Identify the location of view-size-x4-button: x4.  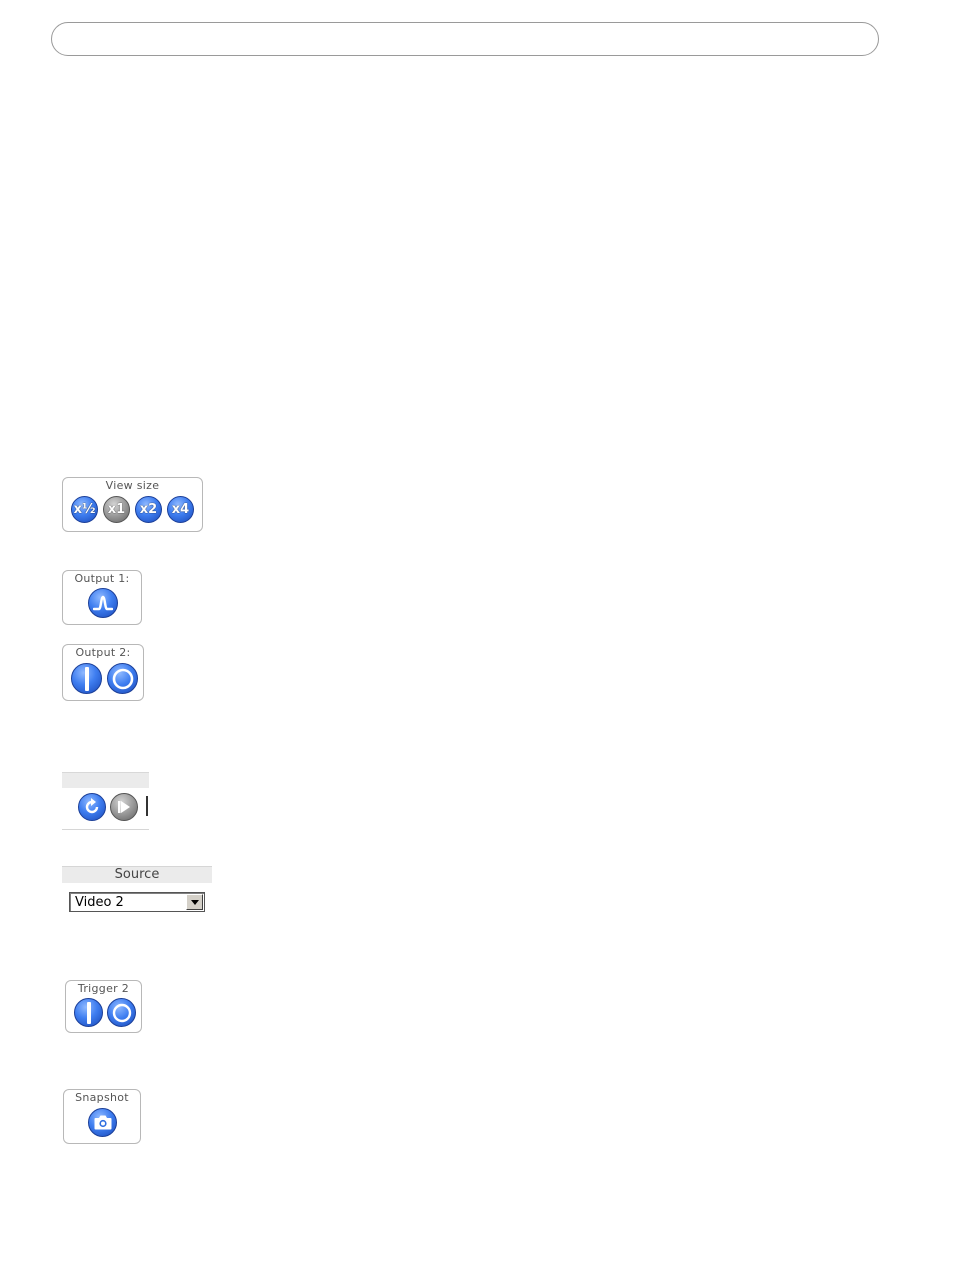
(180, 509).